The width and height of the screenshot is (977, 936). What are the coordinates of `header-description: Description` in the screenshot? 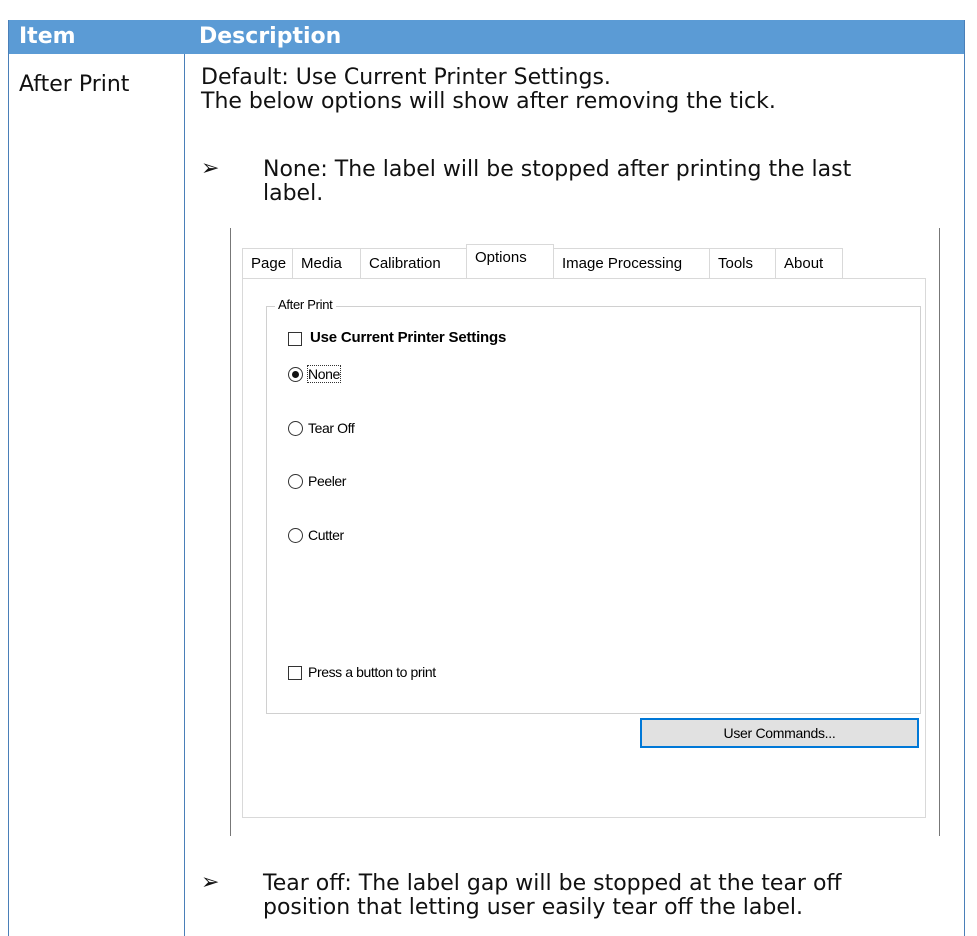 It's located at (270, 36).